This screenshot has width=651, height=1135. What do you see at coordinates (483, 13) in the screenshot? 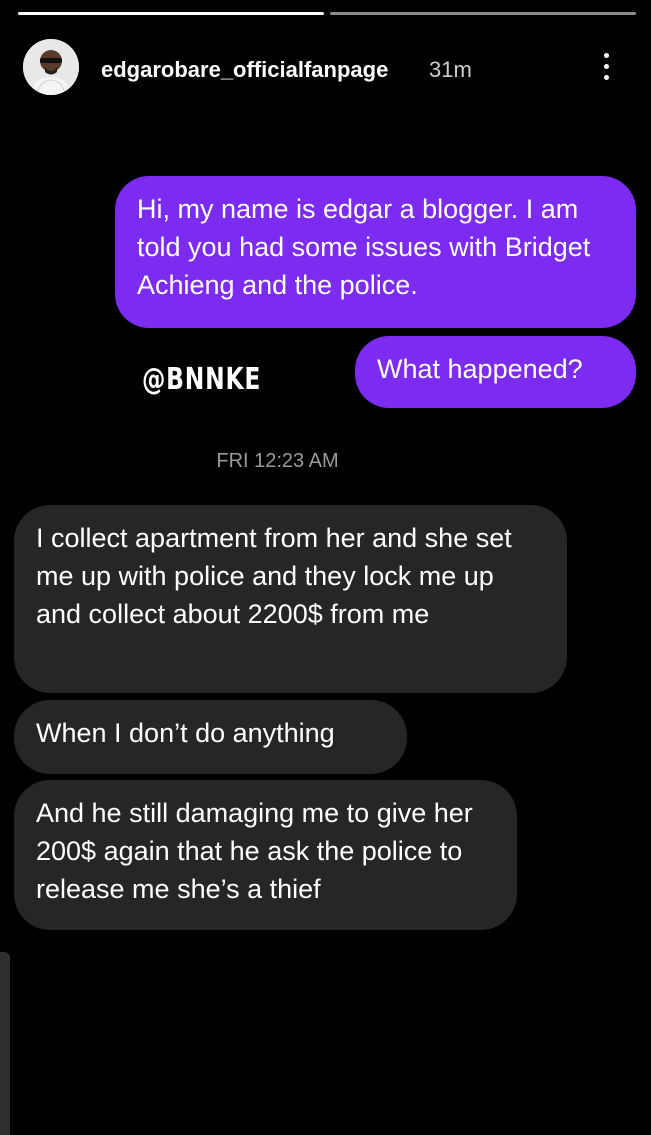
I see `story-progress-segment` at bounding box center [483, 13].